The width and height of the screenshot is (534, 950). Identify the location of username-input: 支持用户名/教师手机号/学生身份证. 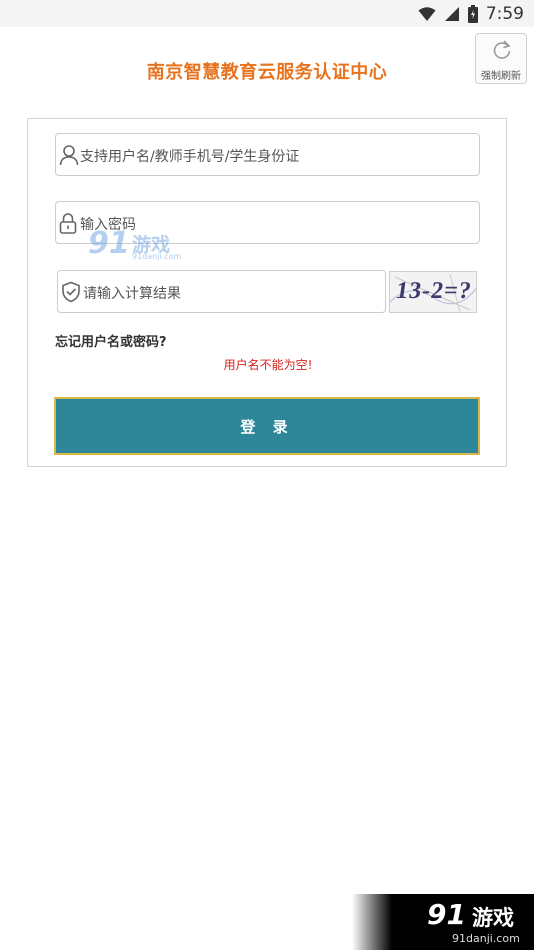
(267, 154).